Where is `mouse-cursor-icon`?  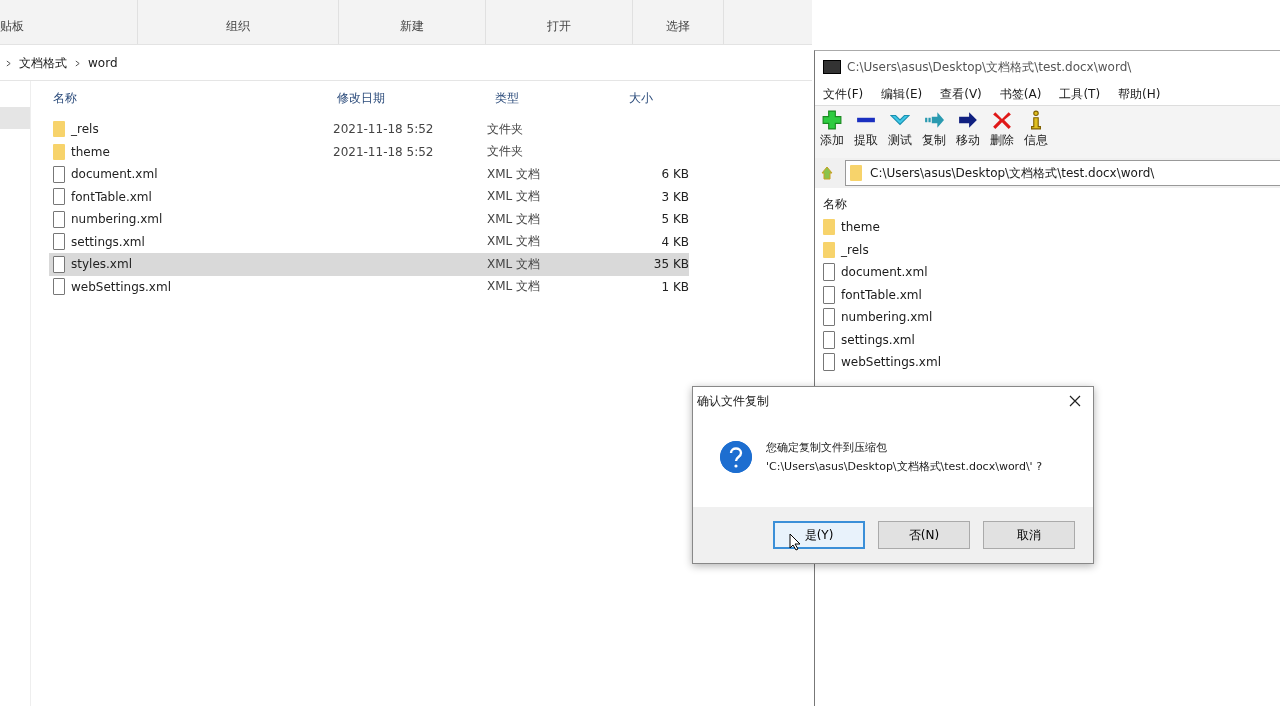 mouse-cursor-icon is located at coordinates (795, 542).